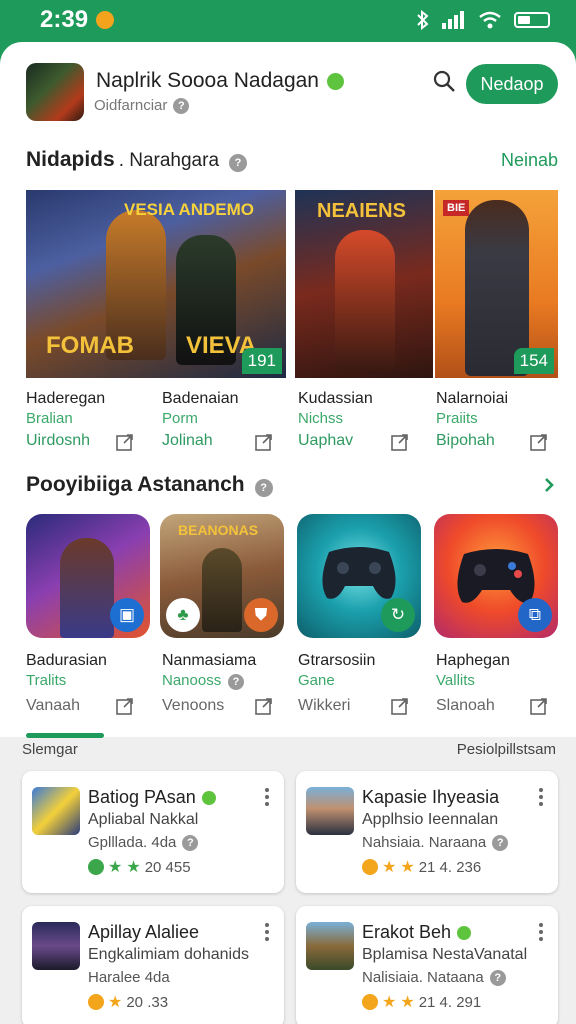  I want to click on share-icon: ⧉, so click(535, 615).